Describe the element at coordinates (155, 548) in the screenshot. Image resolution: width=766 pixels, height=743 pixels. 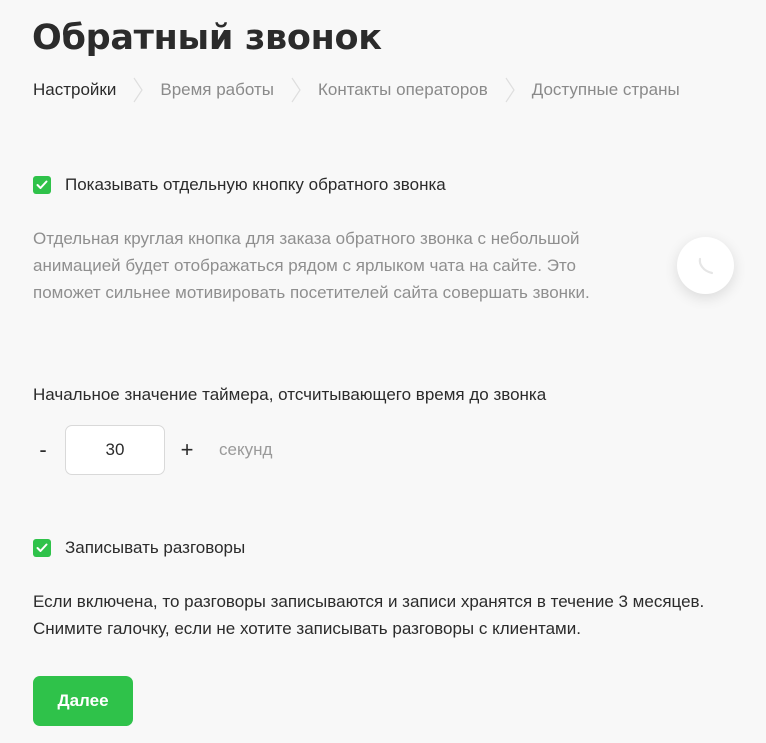
I see `recording-label: Записывать разговоры` at that location.